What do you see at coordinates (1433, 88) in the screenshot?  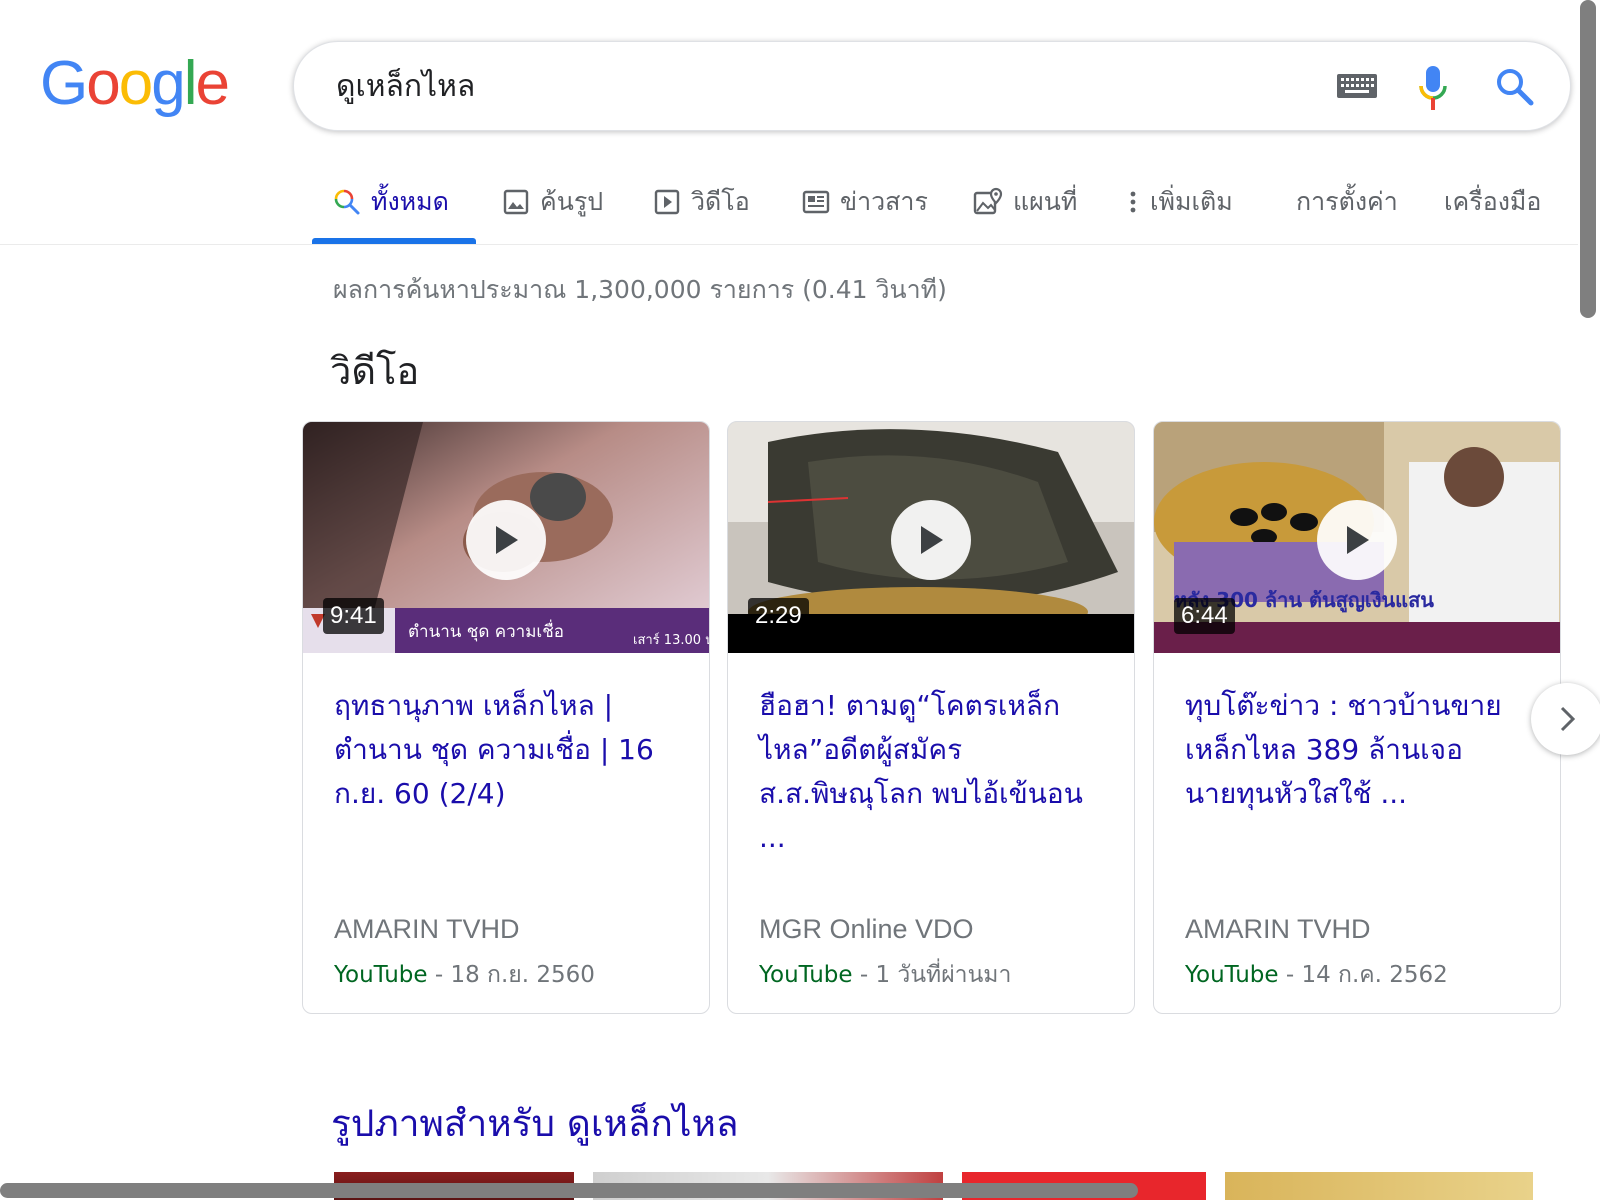 I see `microphone-icon` at bounding box center [1433, 88].